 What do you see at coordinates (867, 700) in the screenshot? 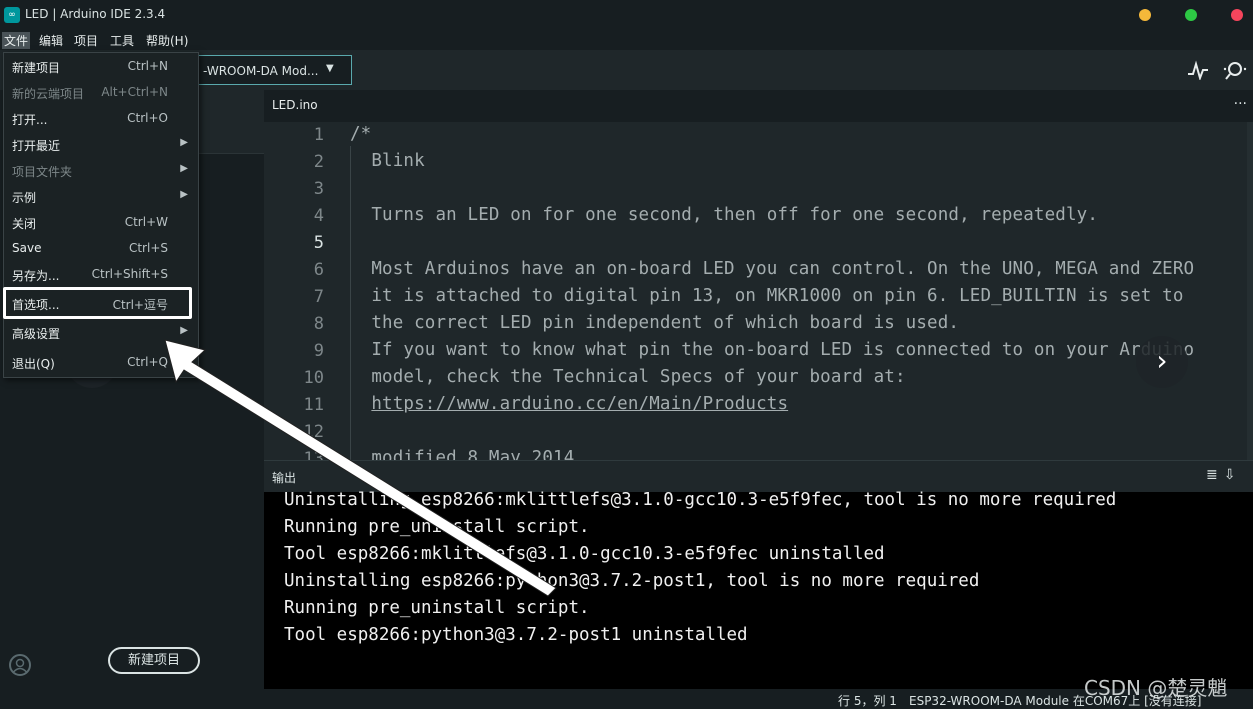
I see `cursor-position: 行 5，列 1` at bounding box center [867, 700].